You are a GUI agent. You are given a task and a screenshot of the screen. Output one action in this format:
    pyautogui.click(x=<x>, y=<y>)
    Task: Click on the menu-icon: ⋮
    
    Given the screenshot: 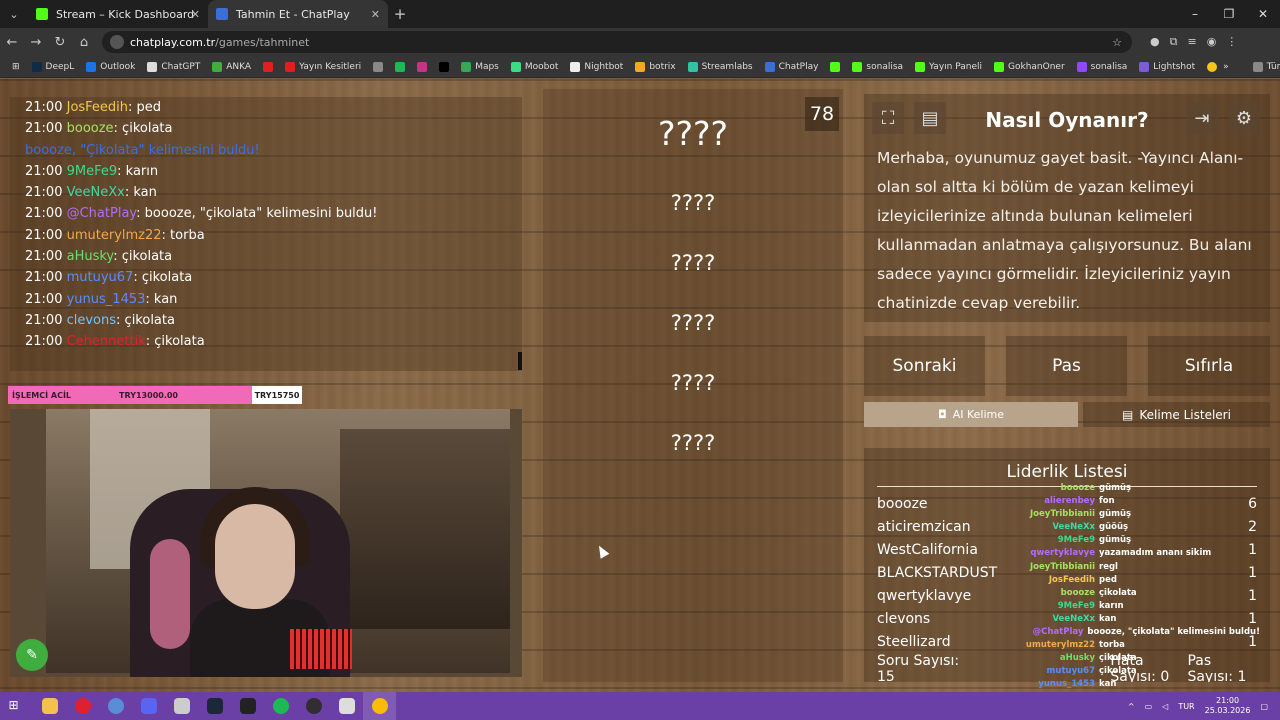 What is the action you would take?
    pyautogui.click(x=1231, y=42)
    